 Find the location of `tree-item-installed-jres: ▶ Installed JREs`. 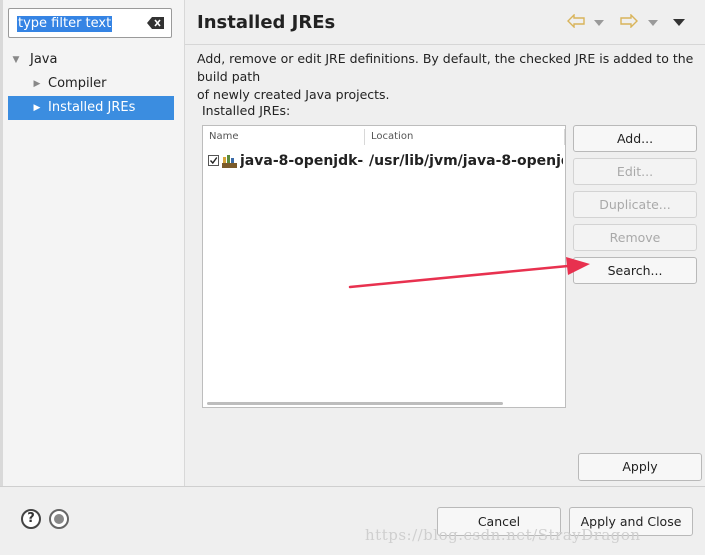

tree-item-installed-jres: ▶ Installed JREs is located at coordinates (91, 108).